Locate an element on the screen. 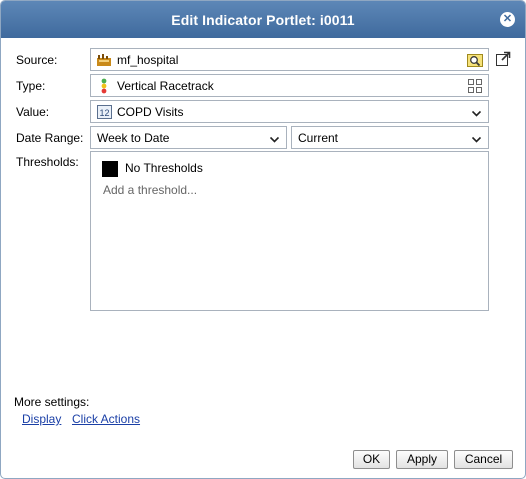 The height and width of the screenshot is (479, 526). type-value: Vertical Racetrack is located at coordinates (165, 86).